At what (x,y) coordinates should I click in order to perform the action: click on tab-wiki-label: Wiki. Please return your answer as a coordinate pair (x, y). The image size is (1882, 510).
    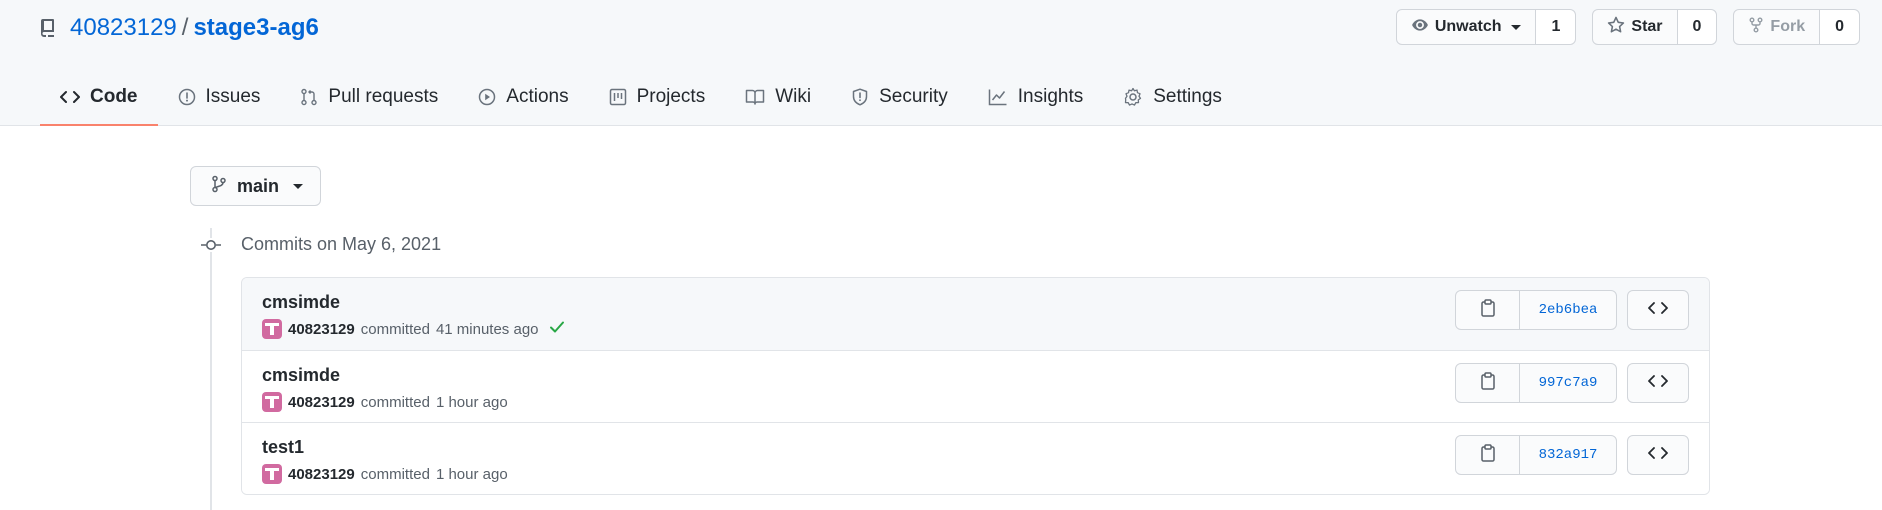
    Looking at the image, I should click on (793, 96).